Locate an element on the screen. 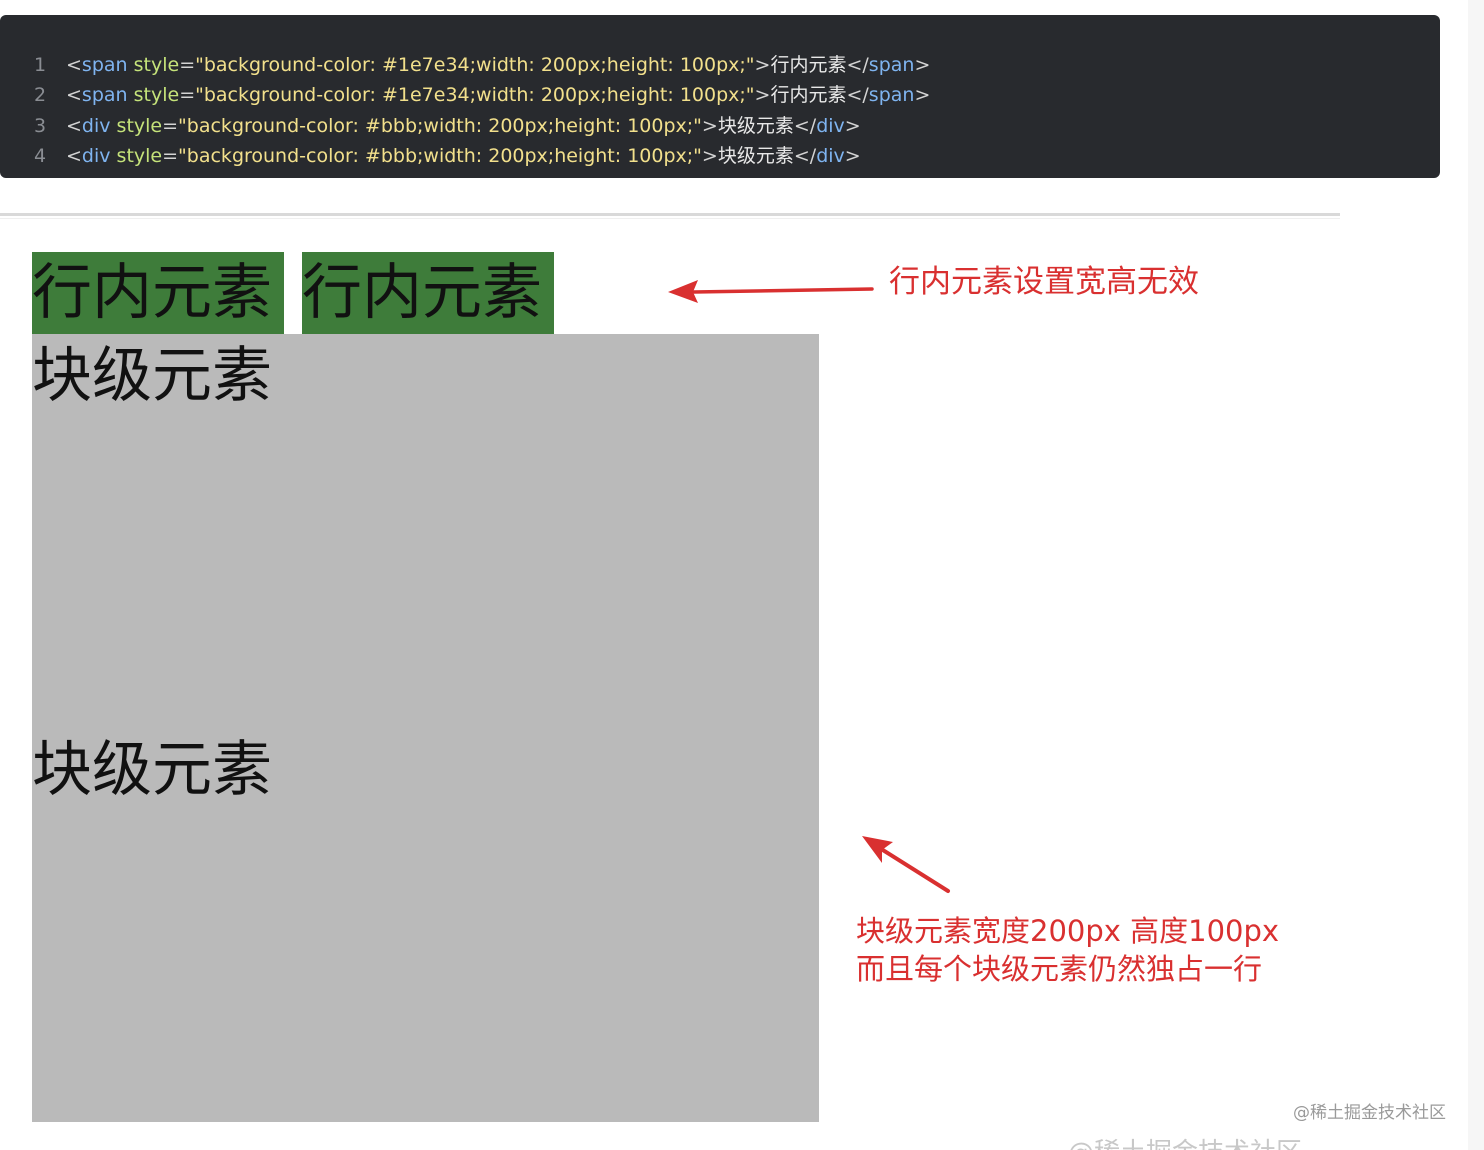 This screenshot has height=1150, width=1484. content-divider is located at coordinates (670, 214).